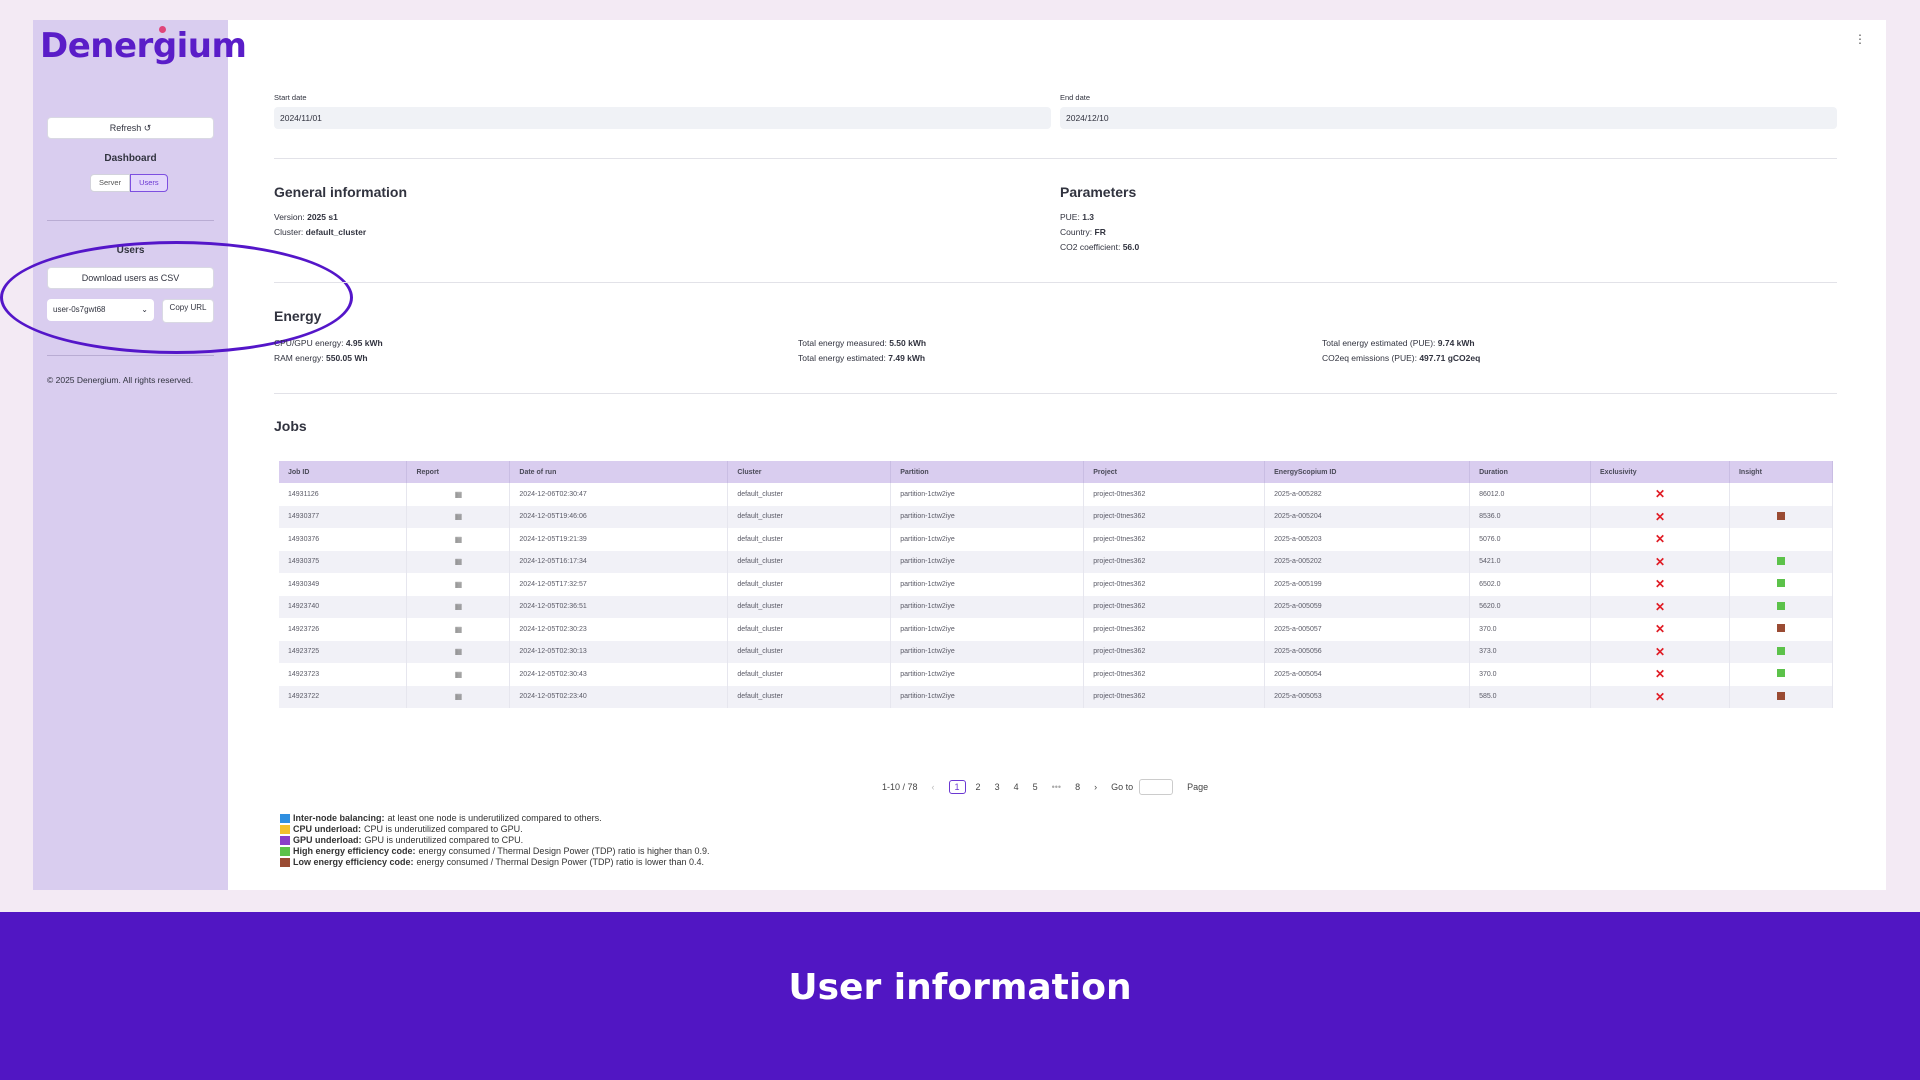 Image resolution: width=1920 pixels, height=1080 pixels. Describe the element at coordinates (1077, 787) in the screenshot. I see `page-8-button: 8` at that location.